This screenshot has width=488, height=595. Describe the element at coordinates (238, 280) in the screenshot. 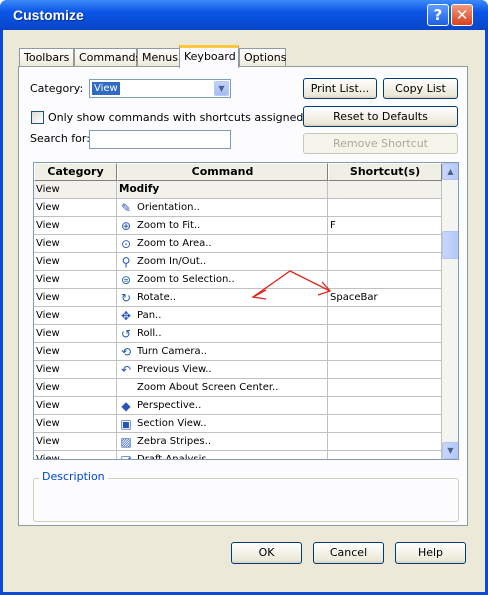

I see `table-row: View ⊜ Zoom to Selection..` at that location.